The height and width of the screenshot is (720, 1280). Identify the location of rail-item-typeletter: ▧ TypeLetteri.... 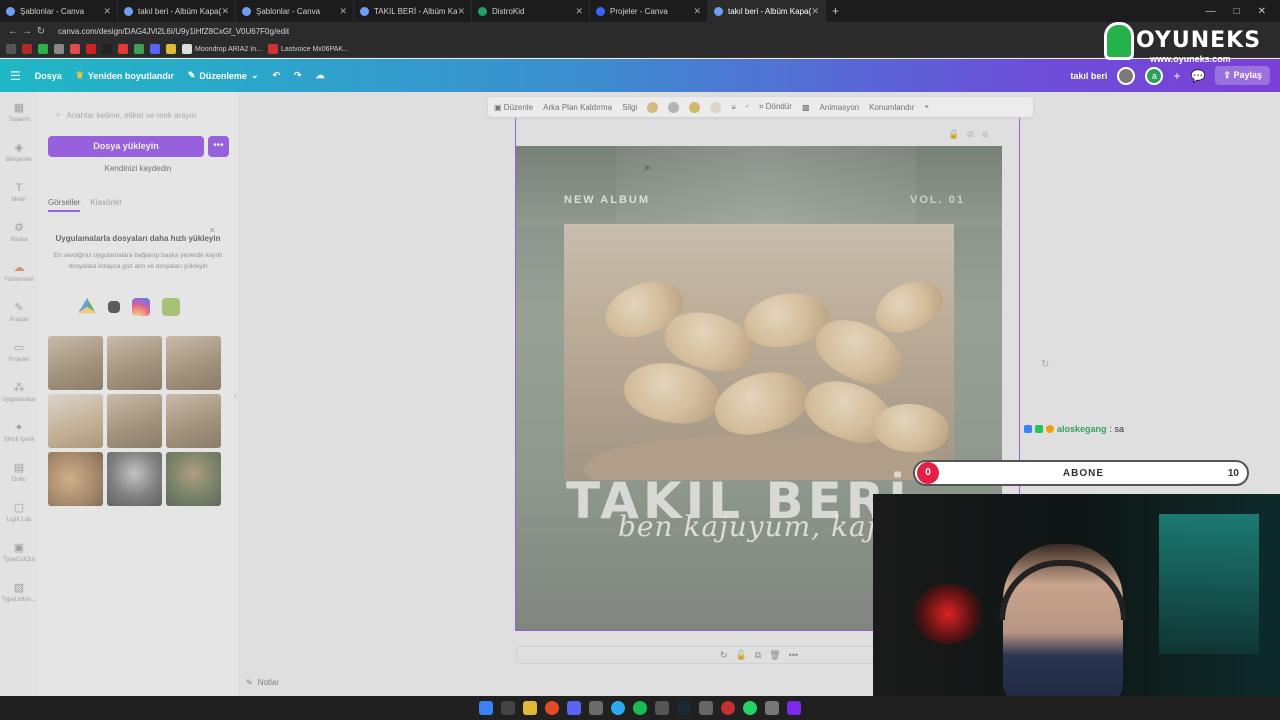
(19, 592).